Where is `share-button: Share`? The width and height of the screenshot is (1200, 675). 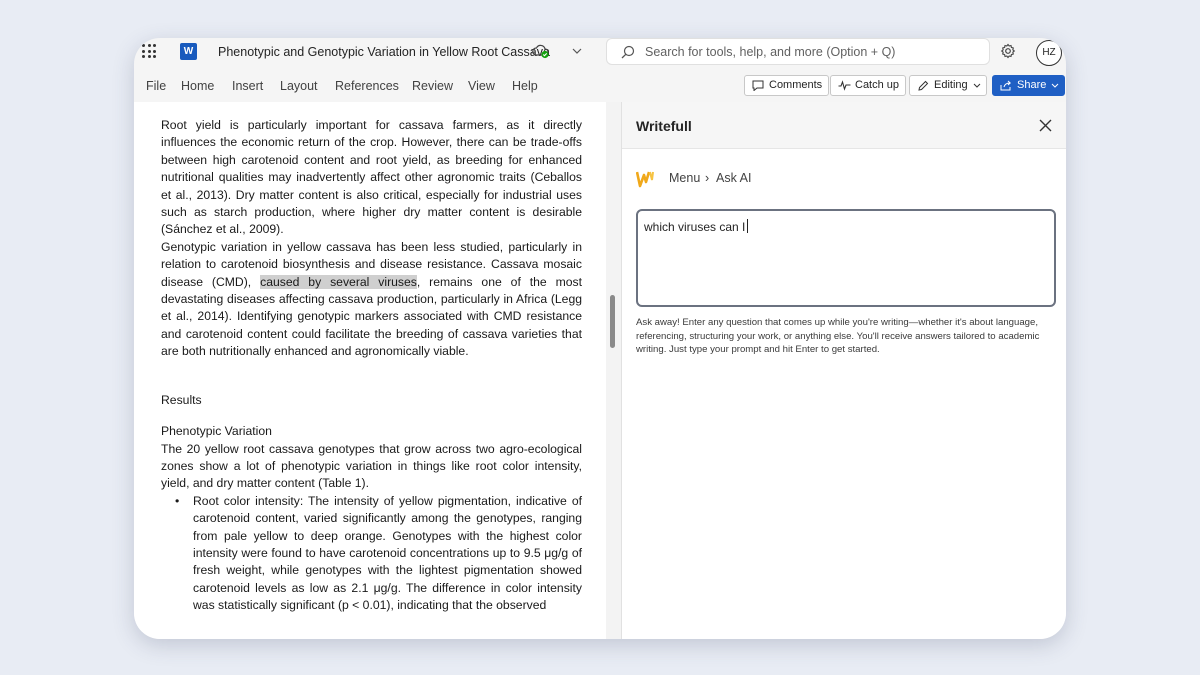
share-button: Share is located at coordinates (1029, 85).